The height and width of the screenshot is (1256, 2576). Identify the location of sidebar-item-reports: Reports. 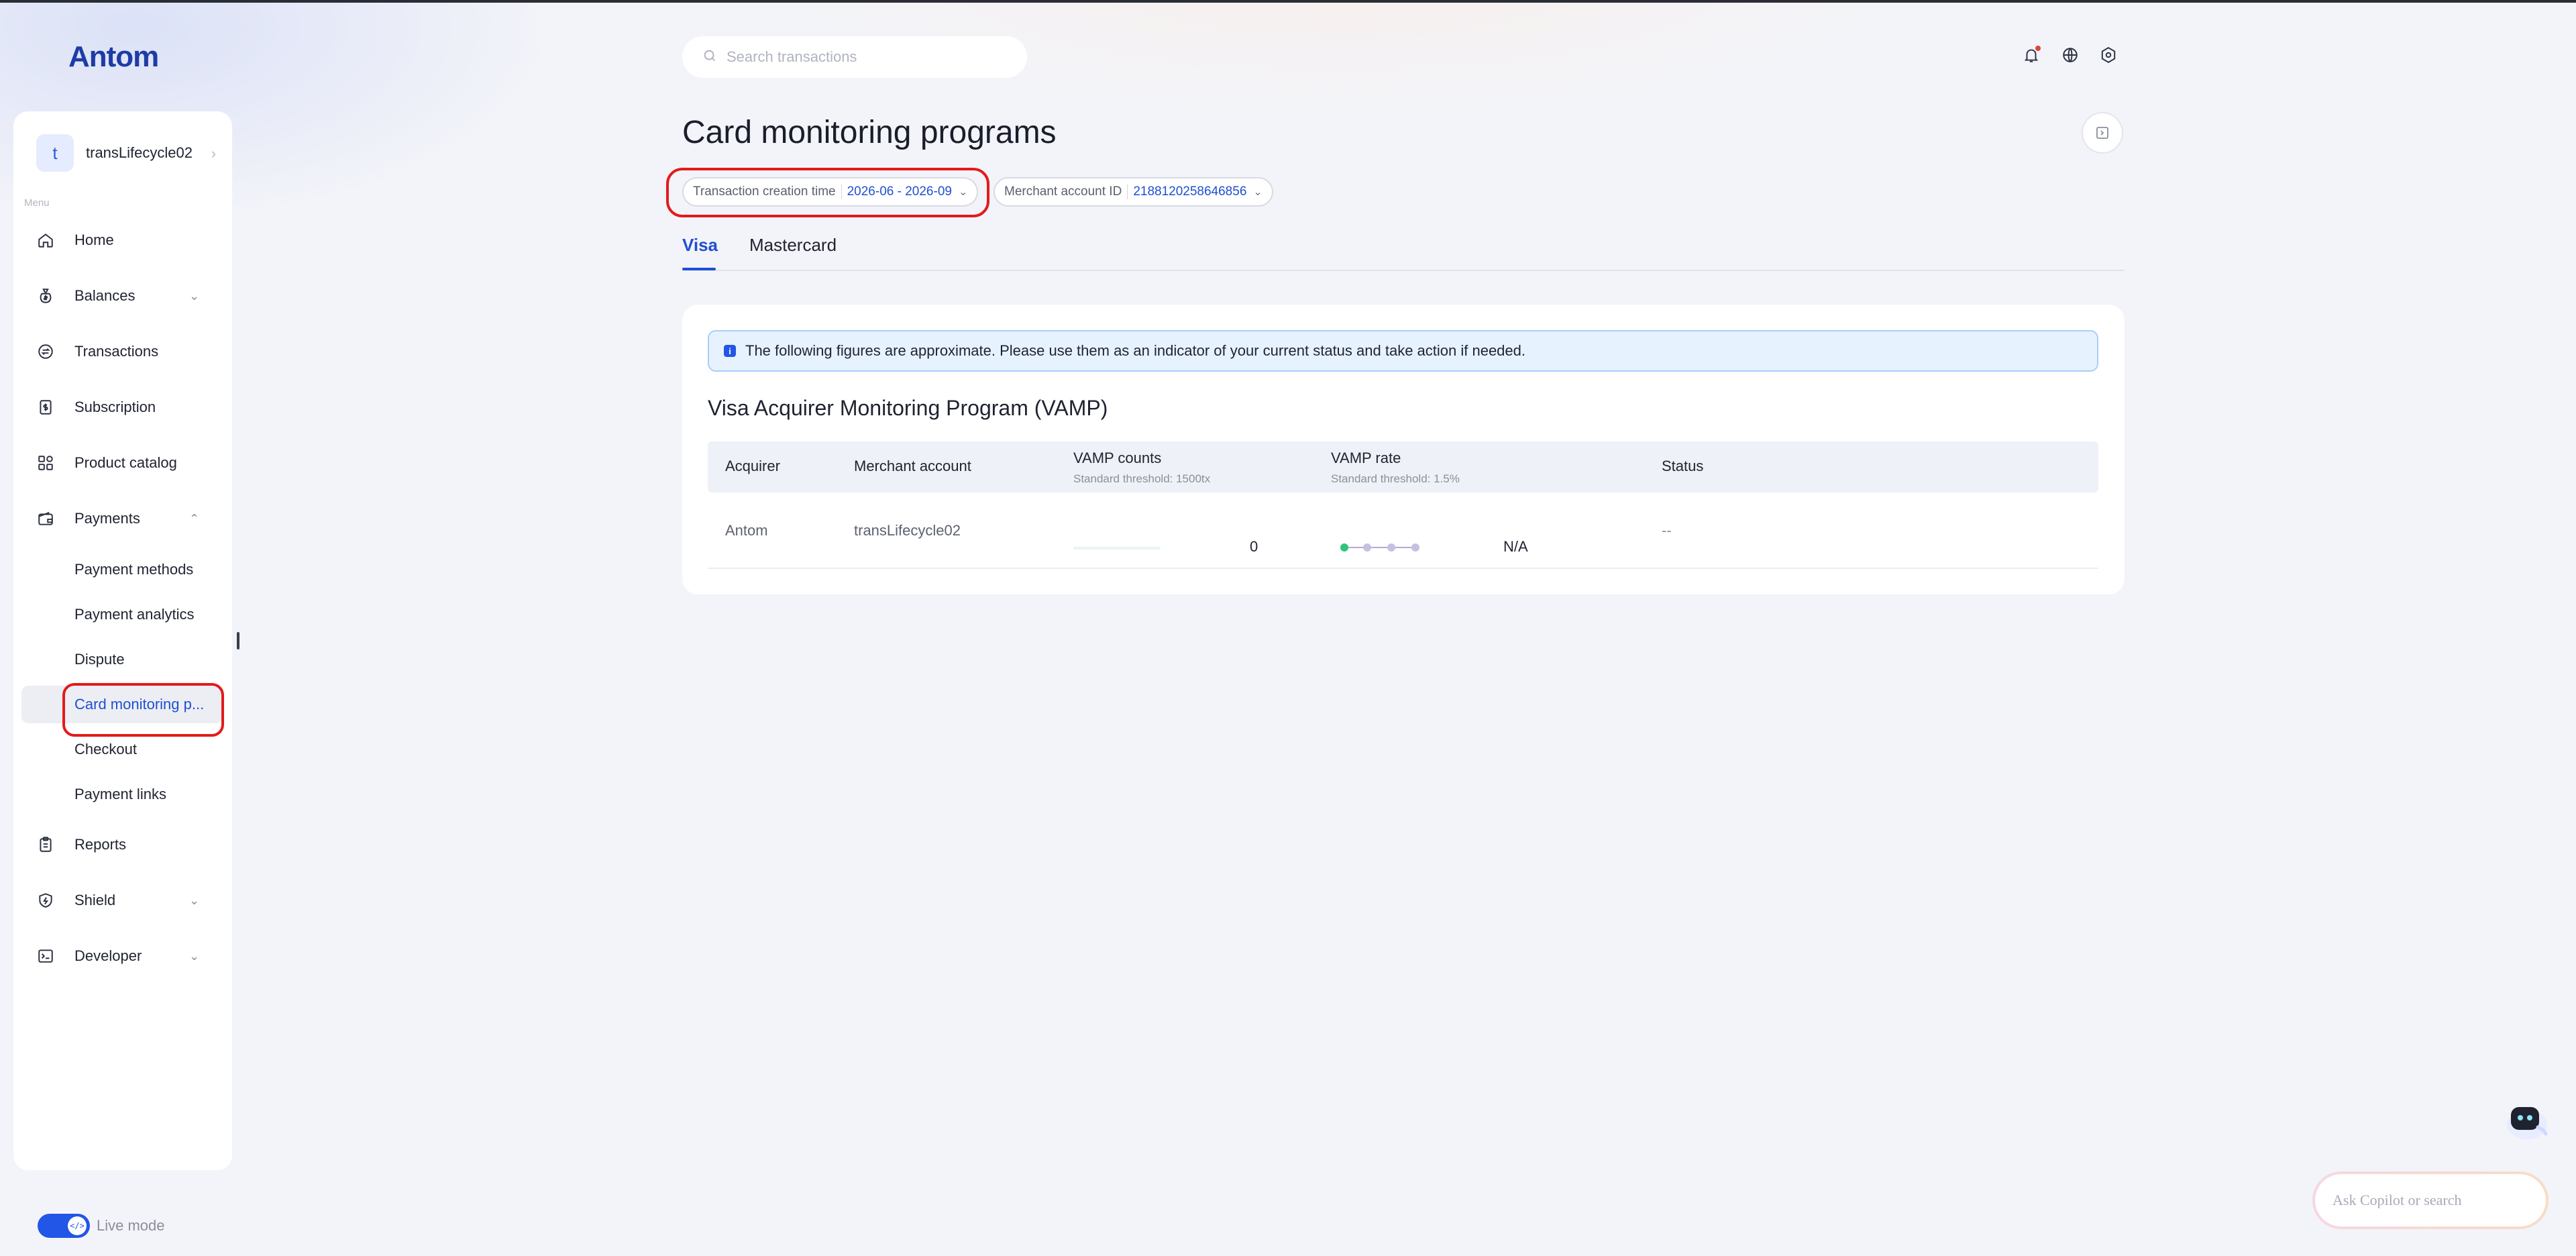
(122, 844).